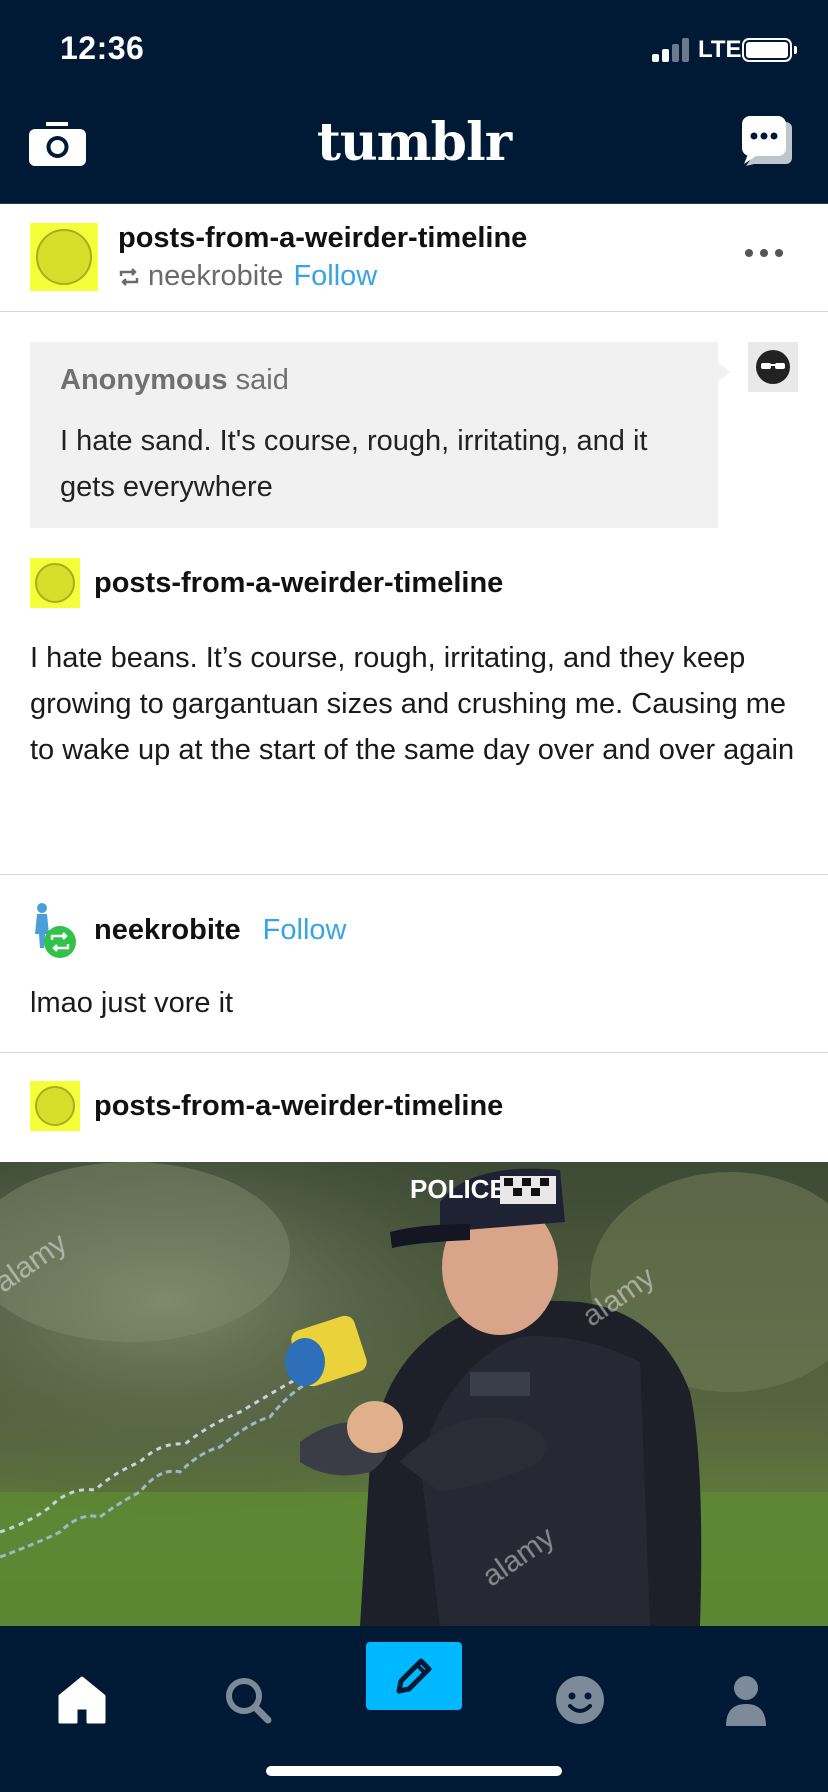 This screenshot has width=828, height=1792. What do you see at coordinates (767, 141) in the screenshot?
I see `messaging-icon` at bounding box center [767, 141].